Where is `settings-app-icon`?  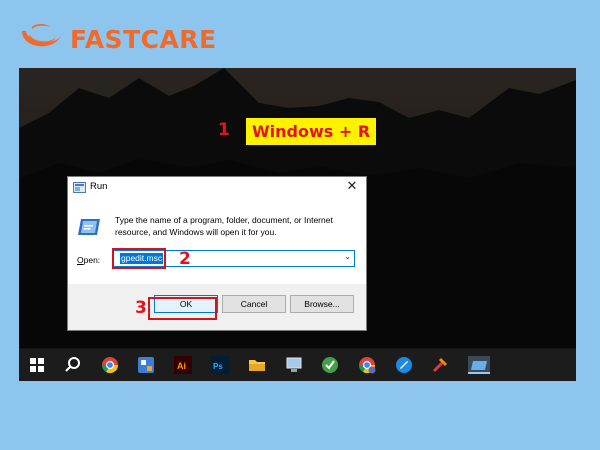
settings-app-icon is located at coordinates (146, 365).